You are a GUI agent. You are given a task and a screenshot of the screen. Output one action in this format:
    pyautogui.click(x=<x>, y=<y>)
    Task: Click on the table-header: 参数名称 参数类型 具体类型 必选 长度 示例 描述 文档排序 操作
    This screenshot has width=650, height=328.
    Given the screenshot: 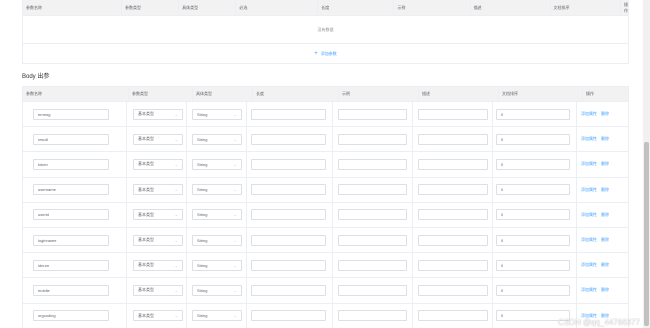 What is the action you would take?
    pyautogui.click(x=325, y=8)
    